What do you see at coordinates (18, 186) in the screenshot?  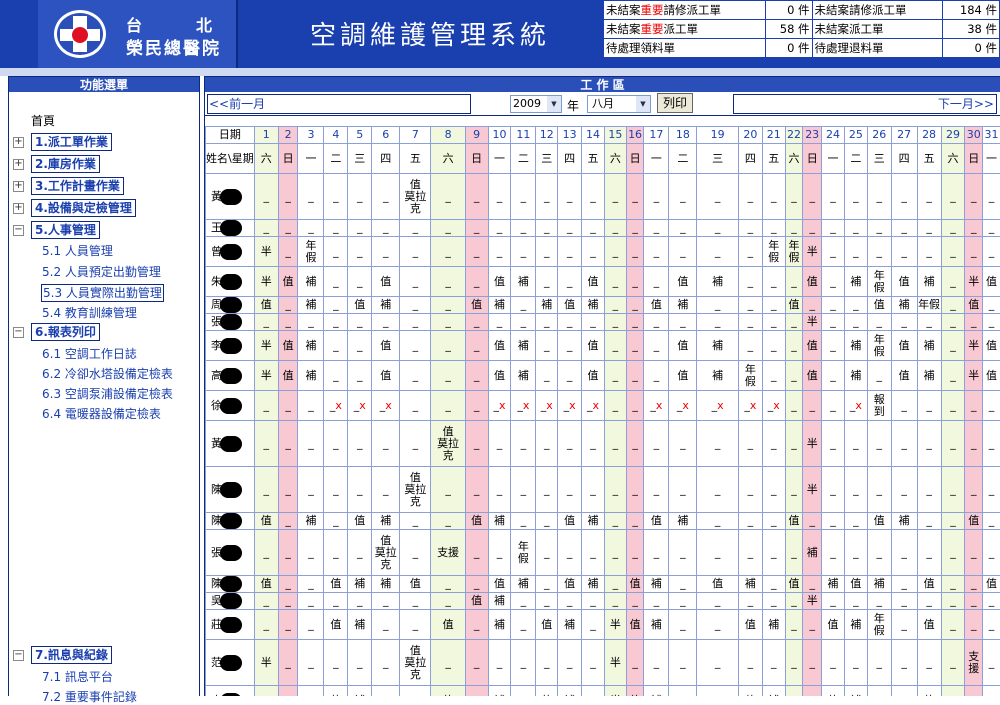 I see `expand-icon: +` at bounding box center [18, 186].